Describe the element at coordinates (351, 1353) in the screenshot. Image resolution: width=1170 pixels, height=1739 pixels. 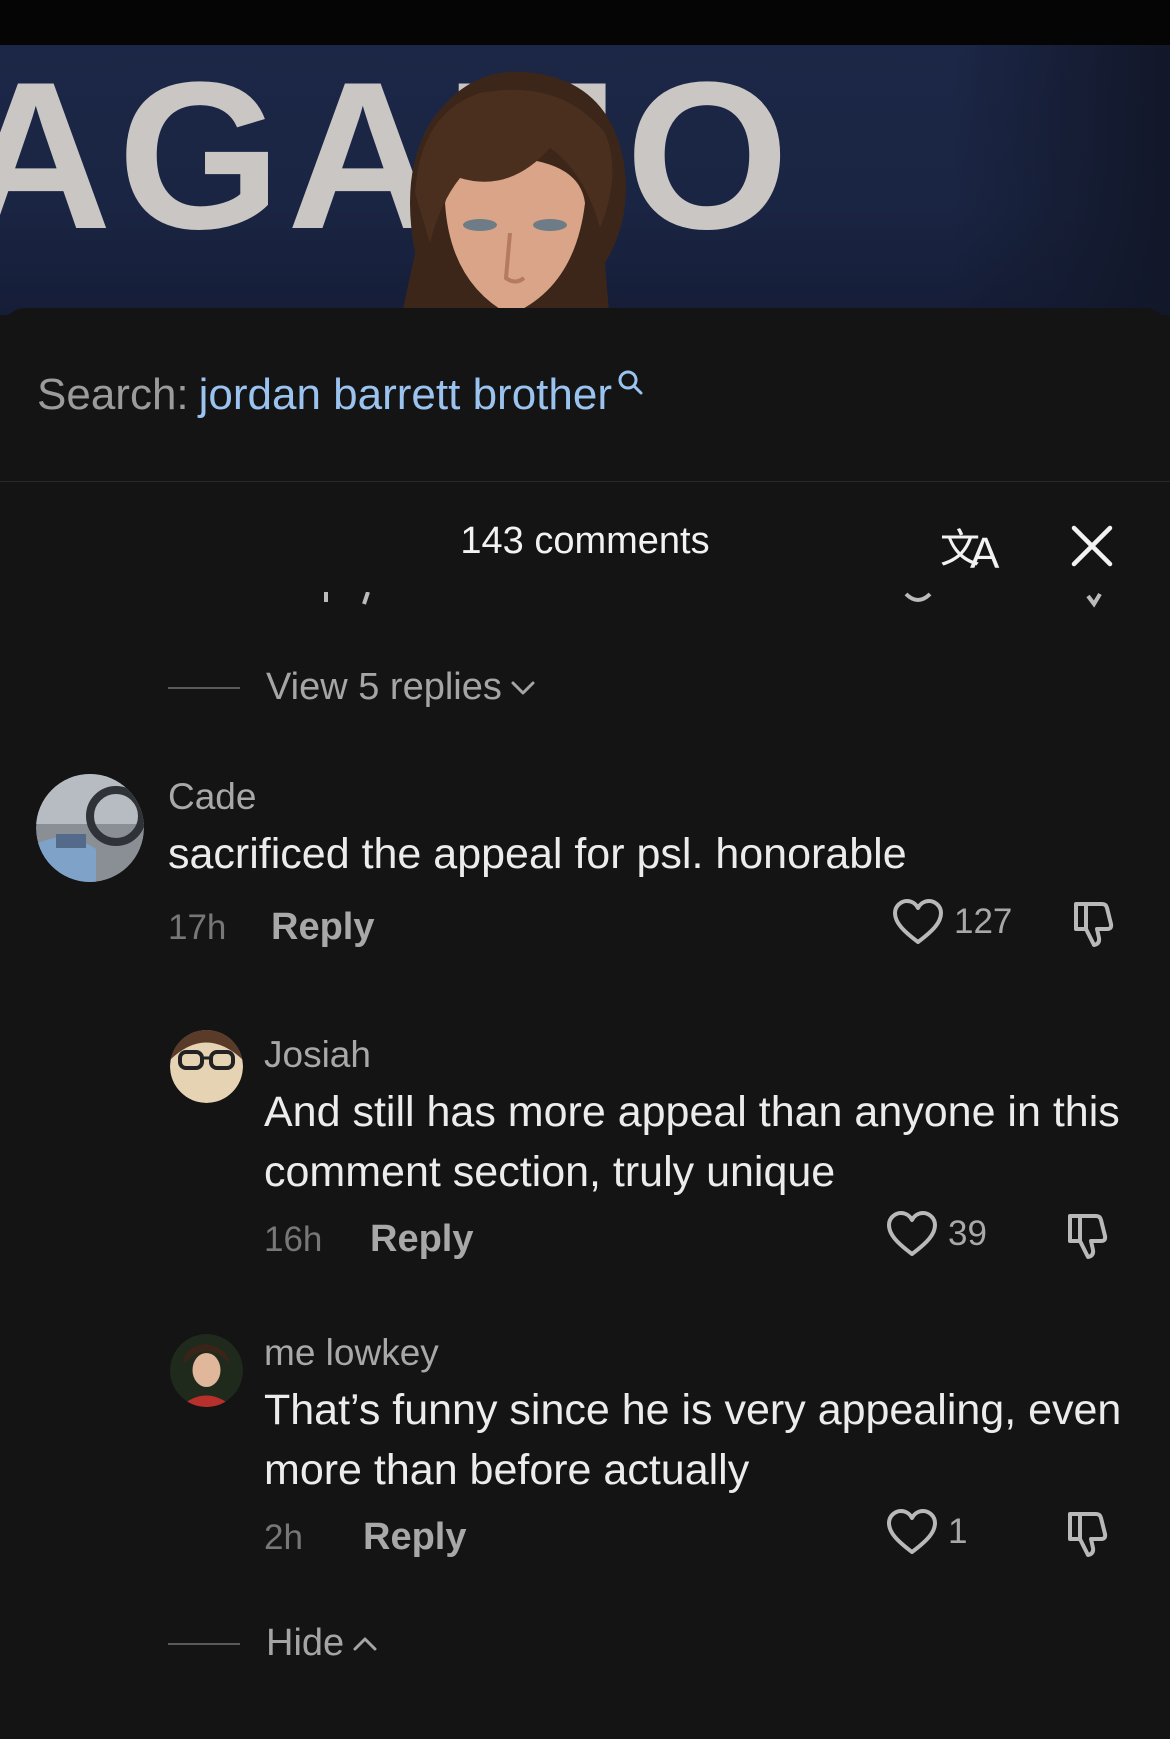
I see `comment-author: me lowkey` at that location.